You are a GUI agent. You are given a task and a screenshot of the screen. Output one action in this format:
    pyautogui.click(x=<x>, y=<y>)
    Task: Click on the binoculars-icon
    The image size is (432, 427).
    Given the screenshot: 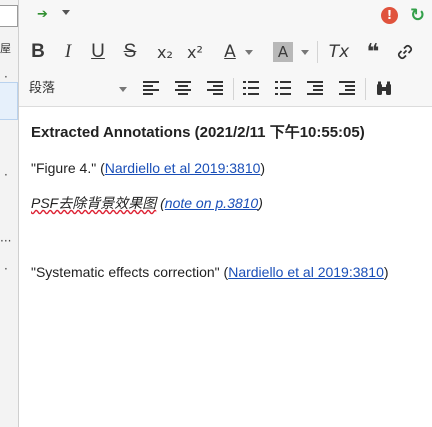 What is the action you would take?
    pyautogui.click(x=384, y=88)
    